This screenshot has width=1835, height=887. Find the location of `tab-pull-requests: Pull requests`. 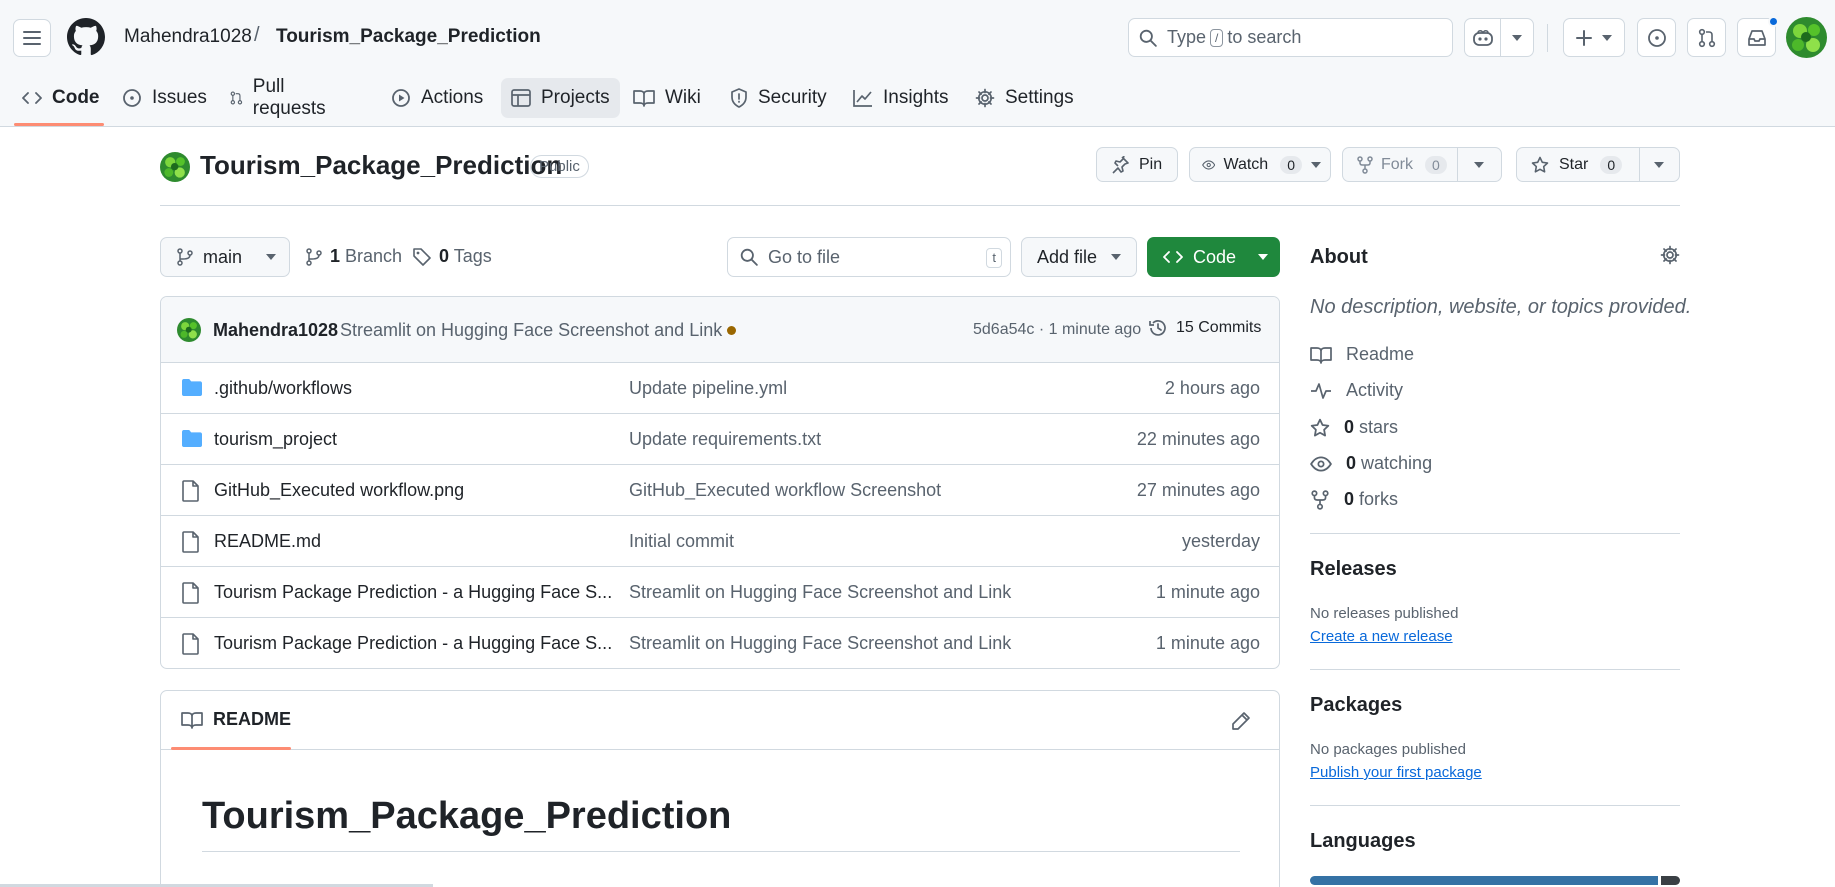

tab-pull-requests: Pull requests is located at coordinates (280, 97).